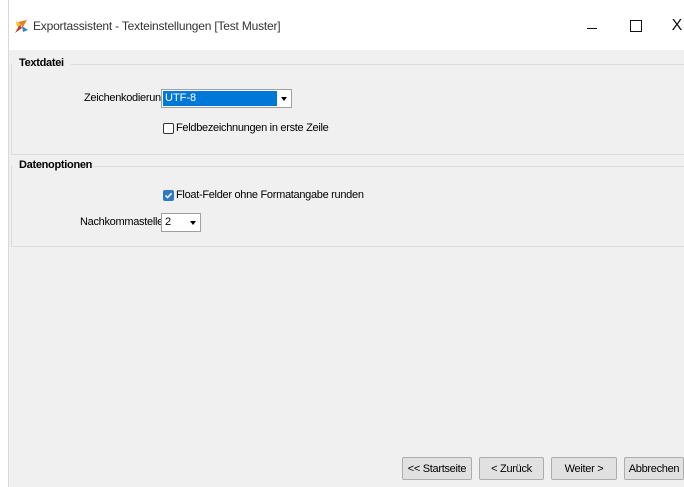 The height and width of the screenshot is (487, 684). Describe the element at coordinates (437, 468) in the screenshot. I see `start-page-button: << Startseite` at that location.